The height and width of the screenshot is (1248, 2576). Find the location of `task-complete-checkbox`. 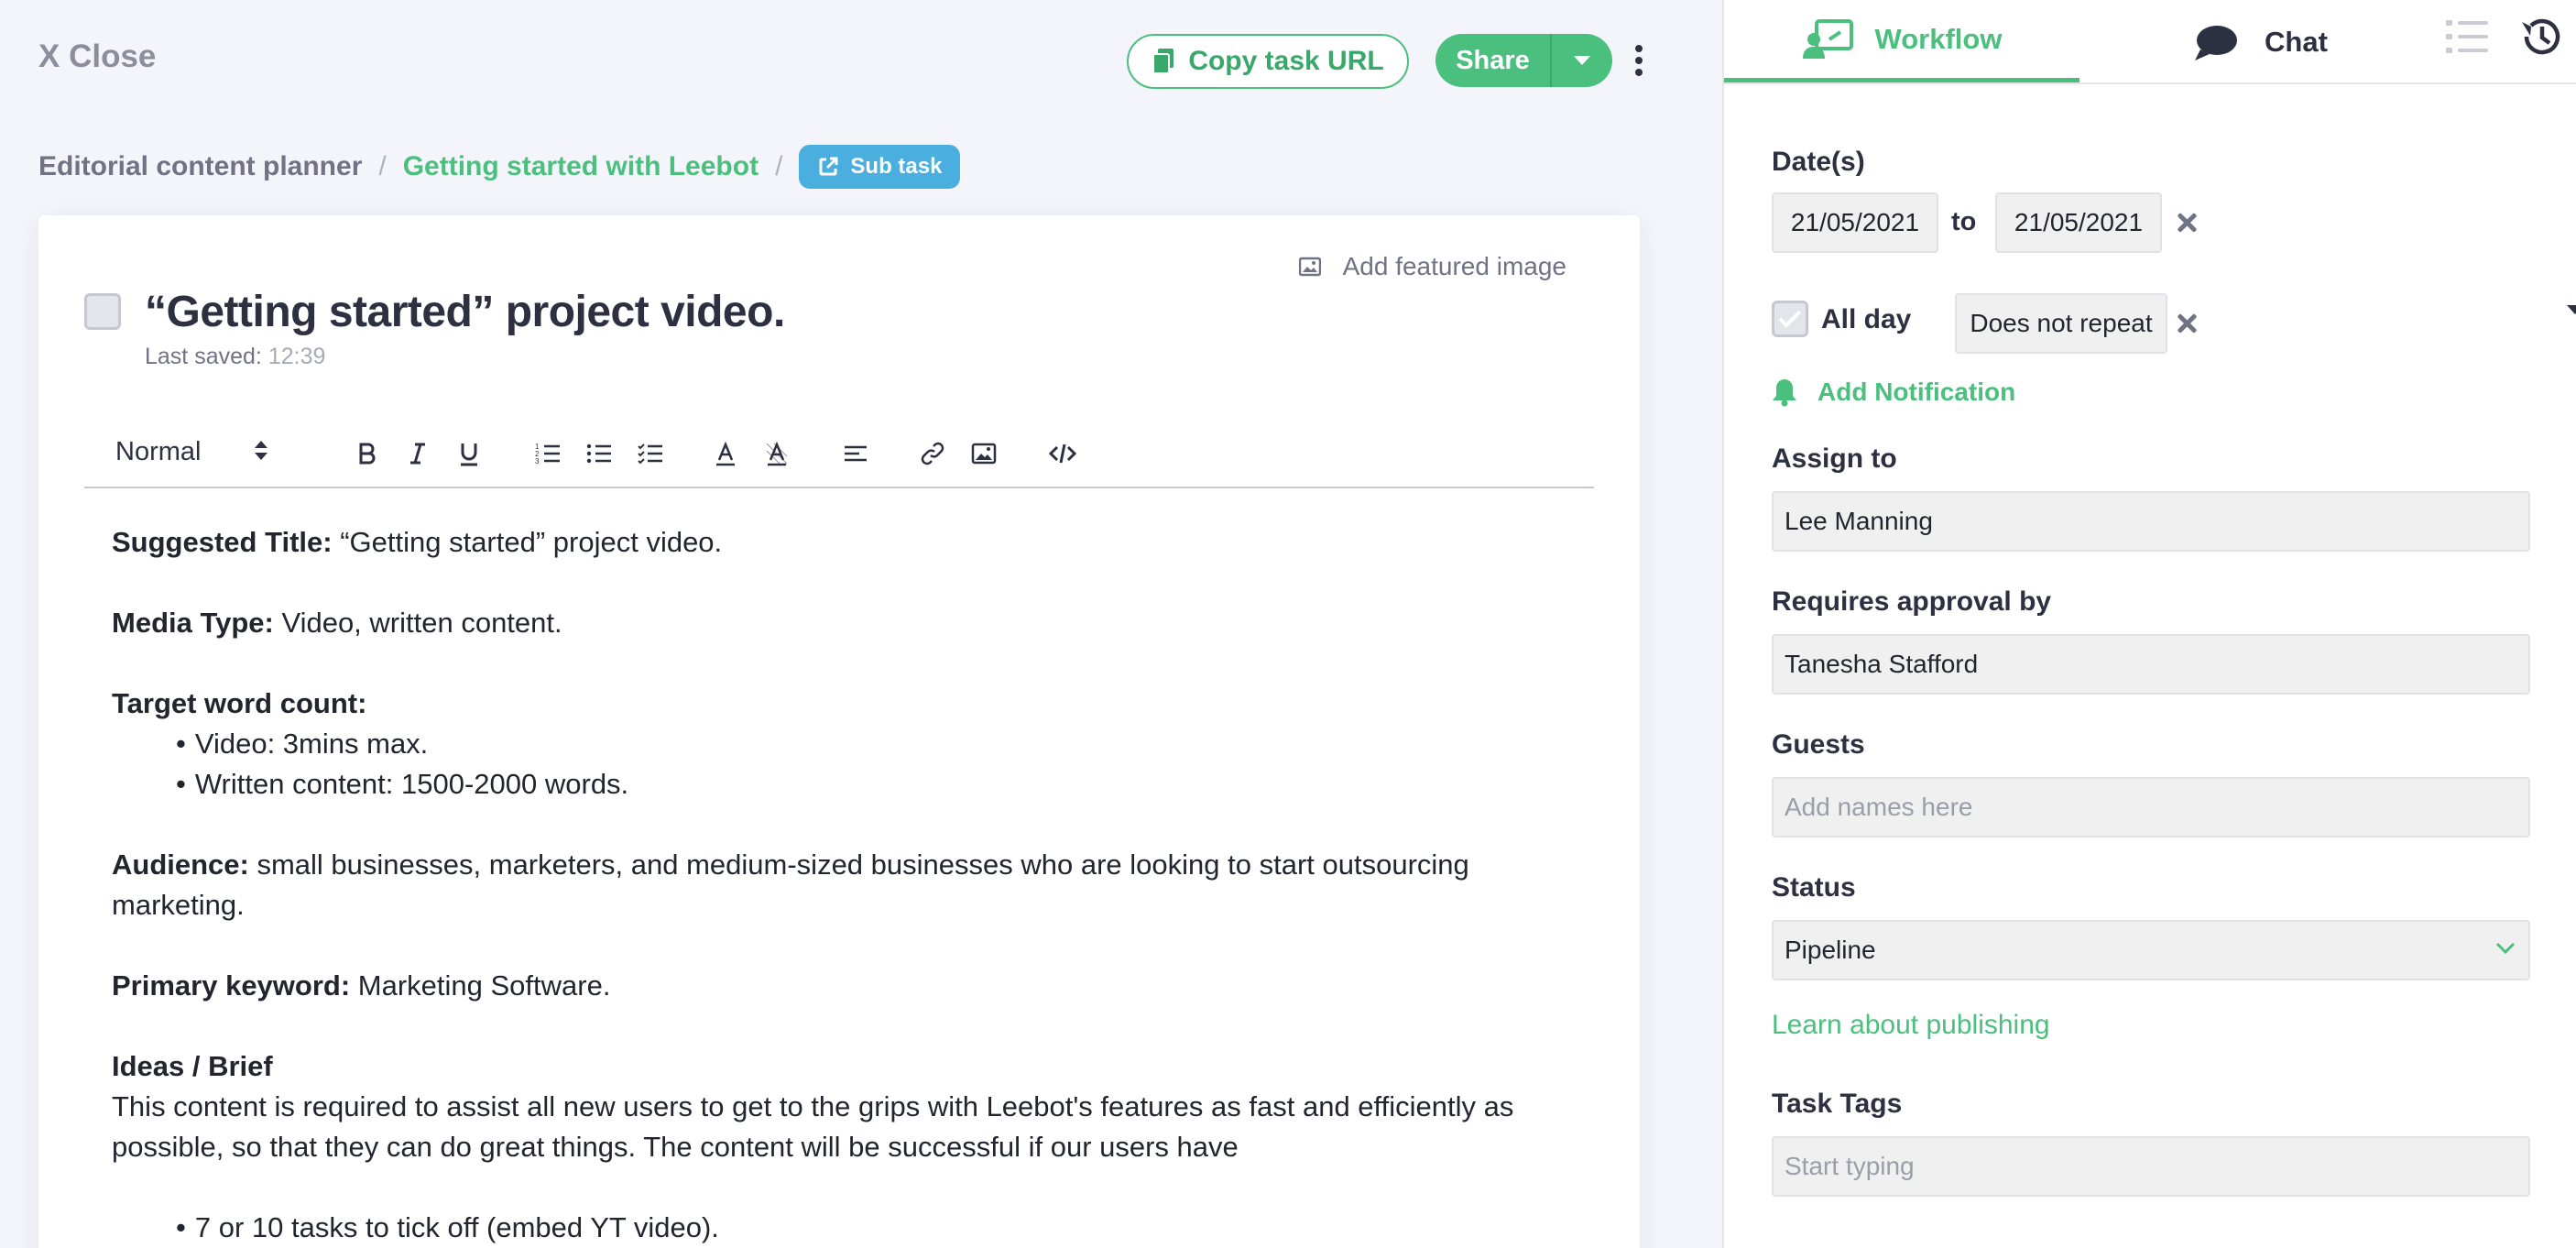

task-complete-checkbox is located at coordinates (103, 311).